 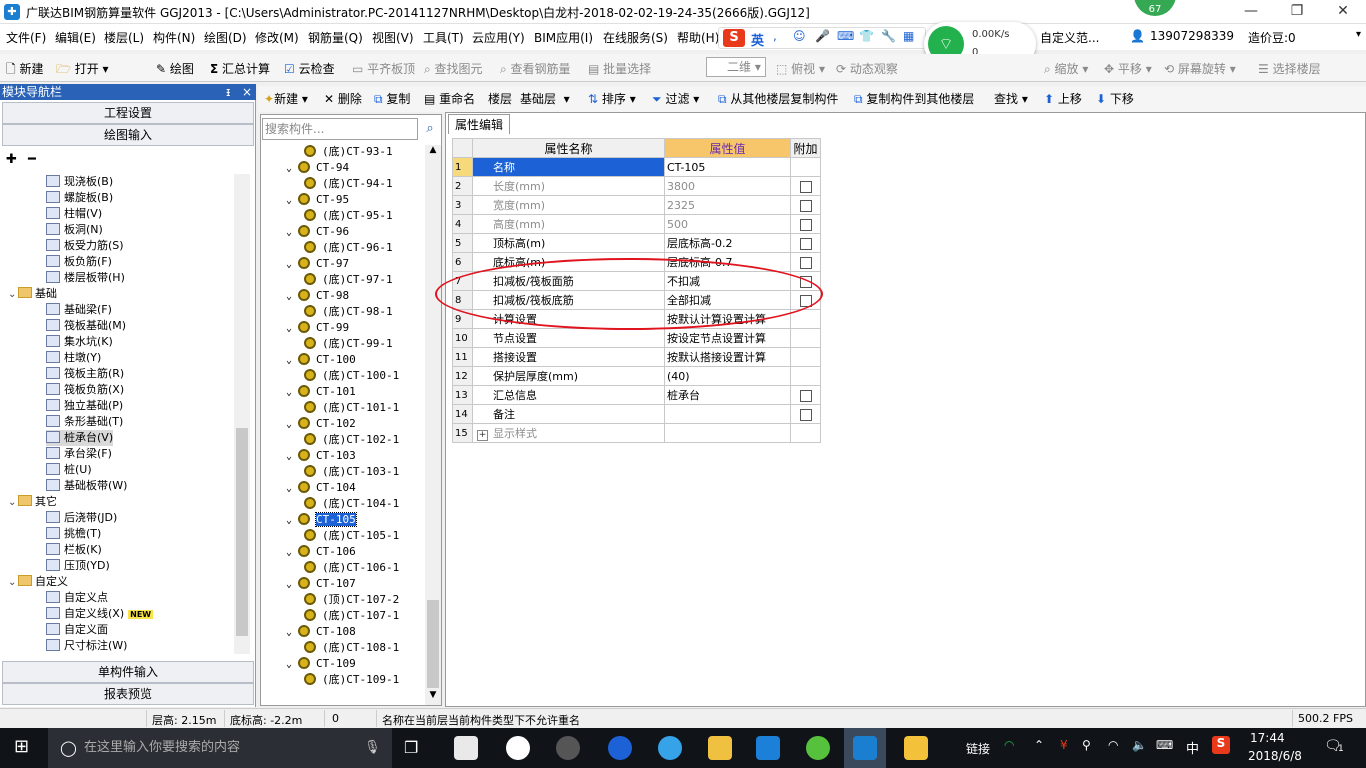 What do you see at coordinates (82, 70) in the screenshot?
I see `open-file-button: 🗁 打开 ▾` at bounding box center [82, 70].